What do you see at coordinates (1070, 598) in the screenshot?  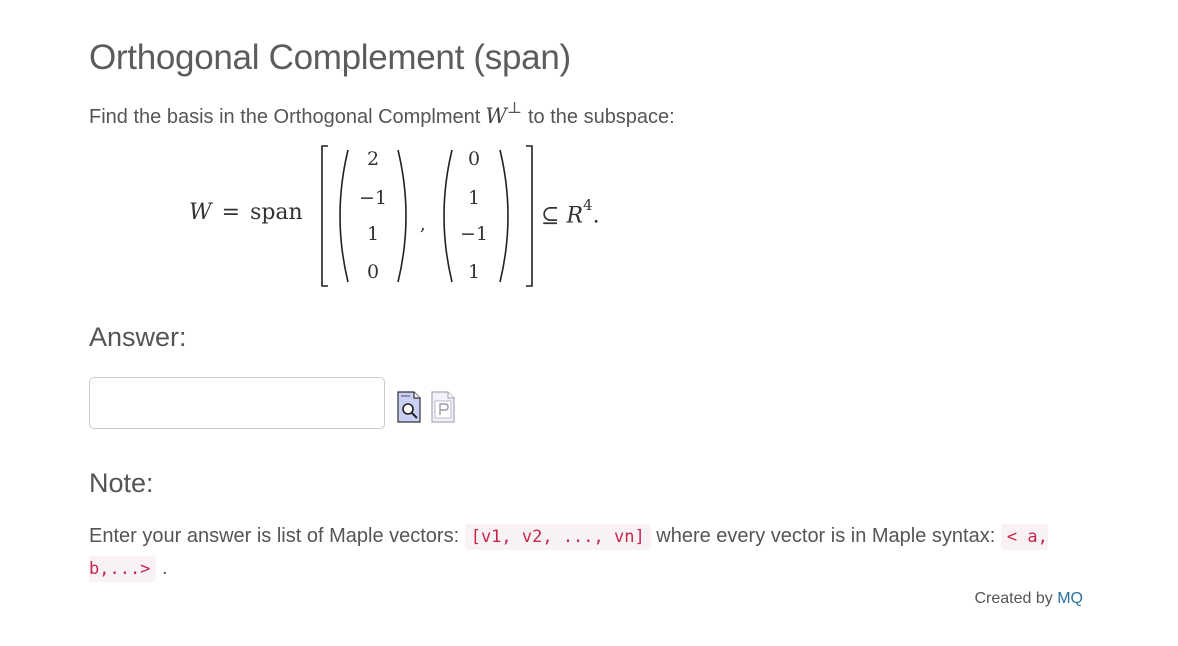 I see `credit-link: MQ` at bounding box center [1070, 598].